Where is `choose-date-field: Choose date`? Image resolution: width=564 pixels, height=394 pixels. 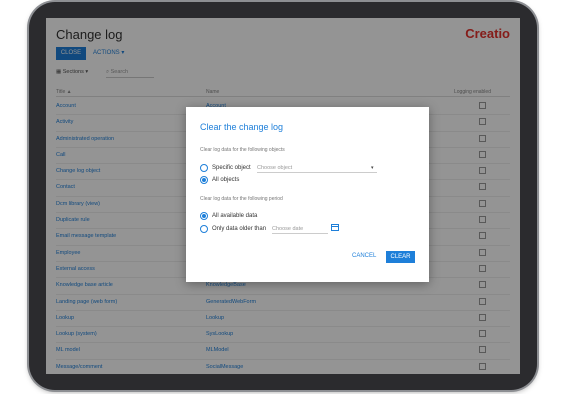
choose-date-field: Choose date is located at coordinates (300, 230).